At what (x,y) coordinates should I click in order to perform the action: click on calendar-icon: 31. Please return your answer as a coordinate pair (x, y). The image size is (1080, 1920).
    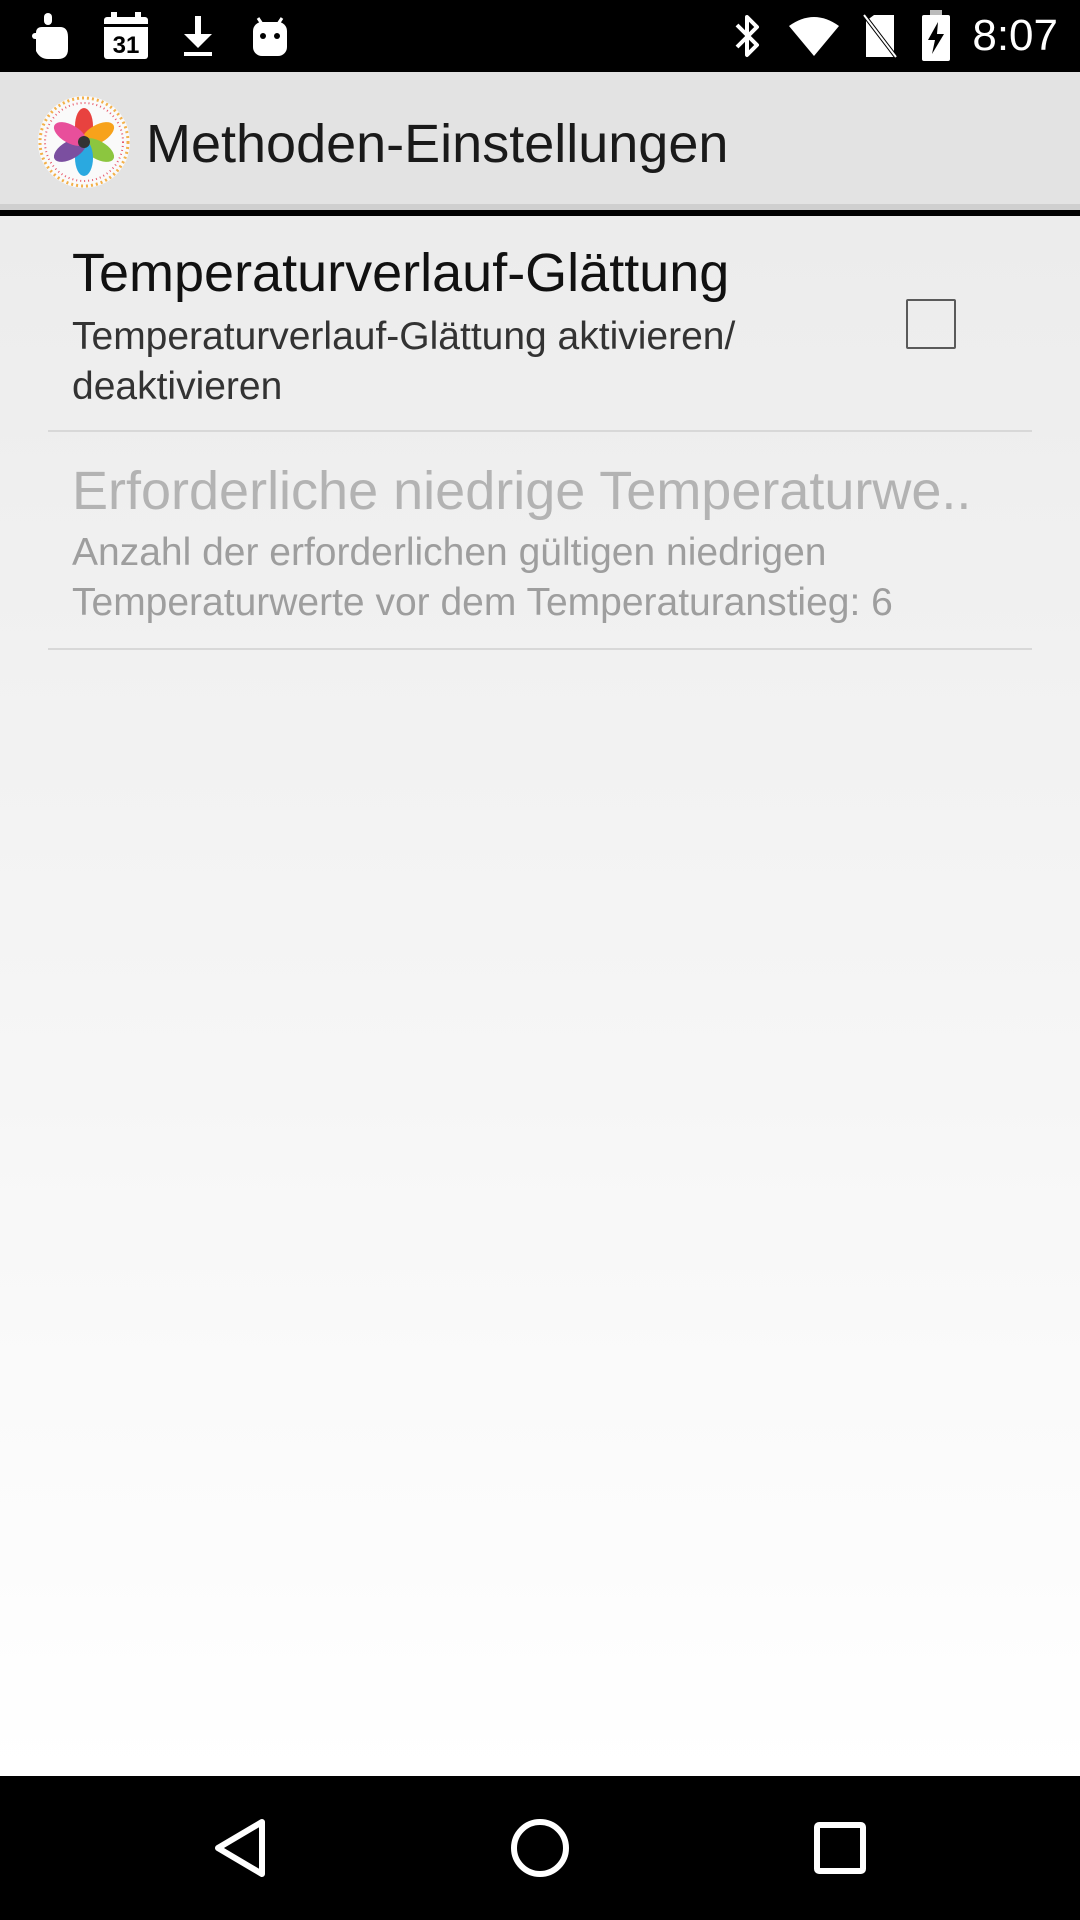
    Looking at the image, I should click on (126, 36).